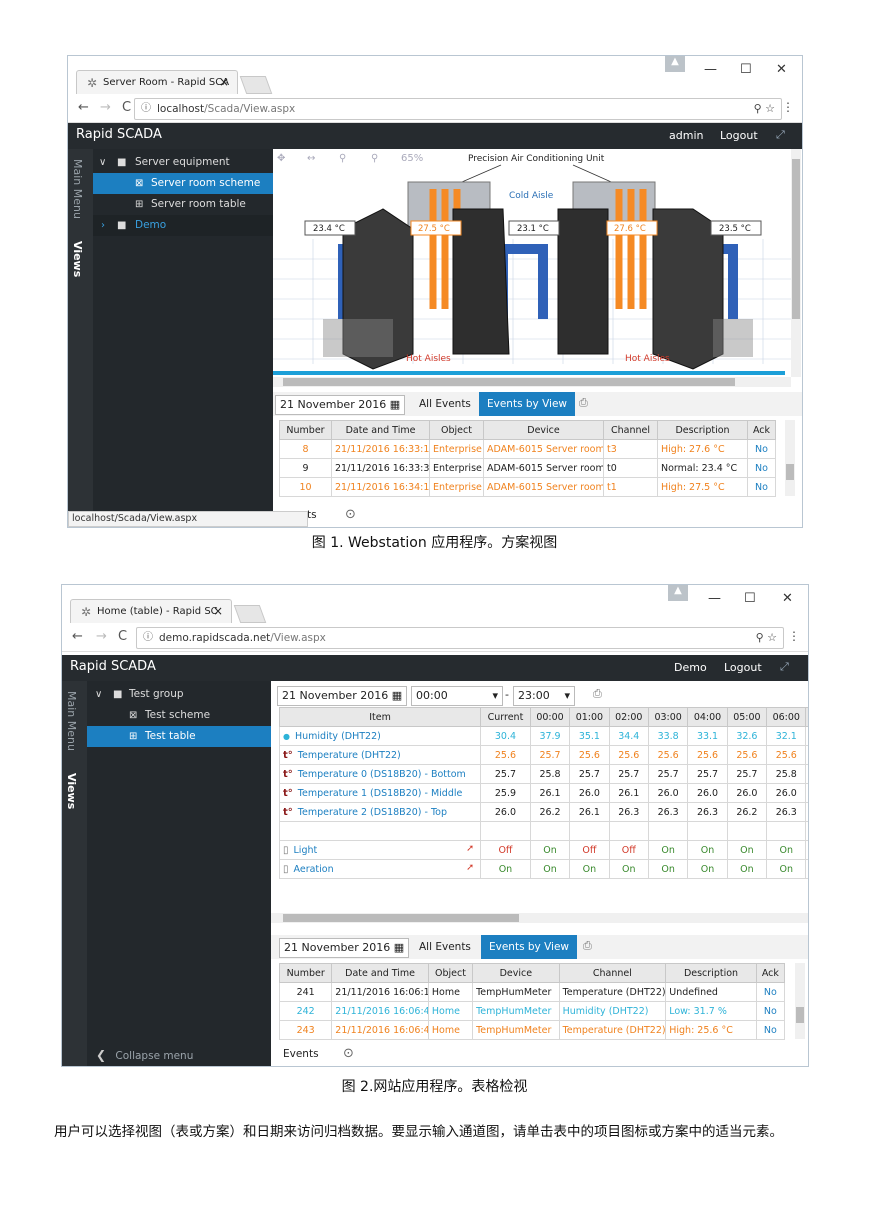 The image size is (869, 1228). I want to click on item-label: Temperature 1 (DS18B20) - Middle, so click(380, 793).